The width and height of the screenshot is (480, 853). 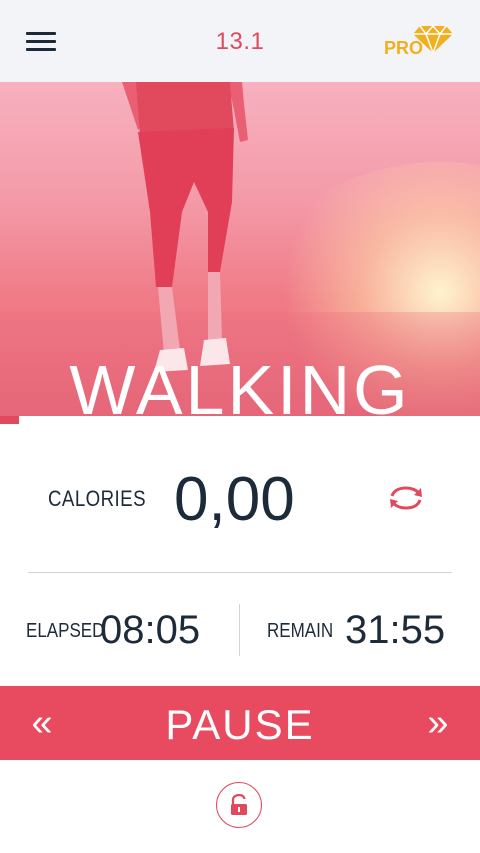 I want to click on pause-bar: « PAUSE », so click(x=240, y=723).